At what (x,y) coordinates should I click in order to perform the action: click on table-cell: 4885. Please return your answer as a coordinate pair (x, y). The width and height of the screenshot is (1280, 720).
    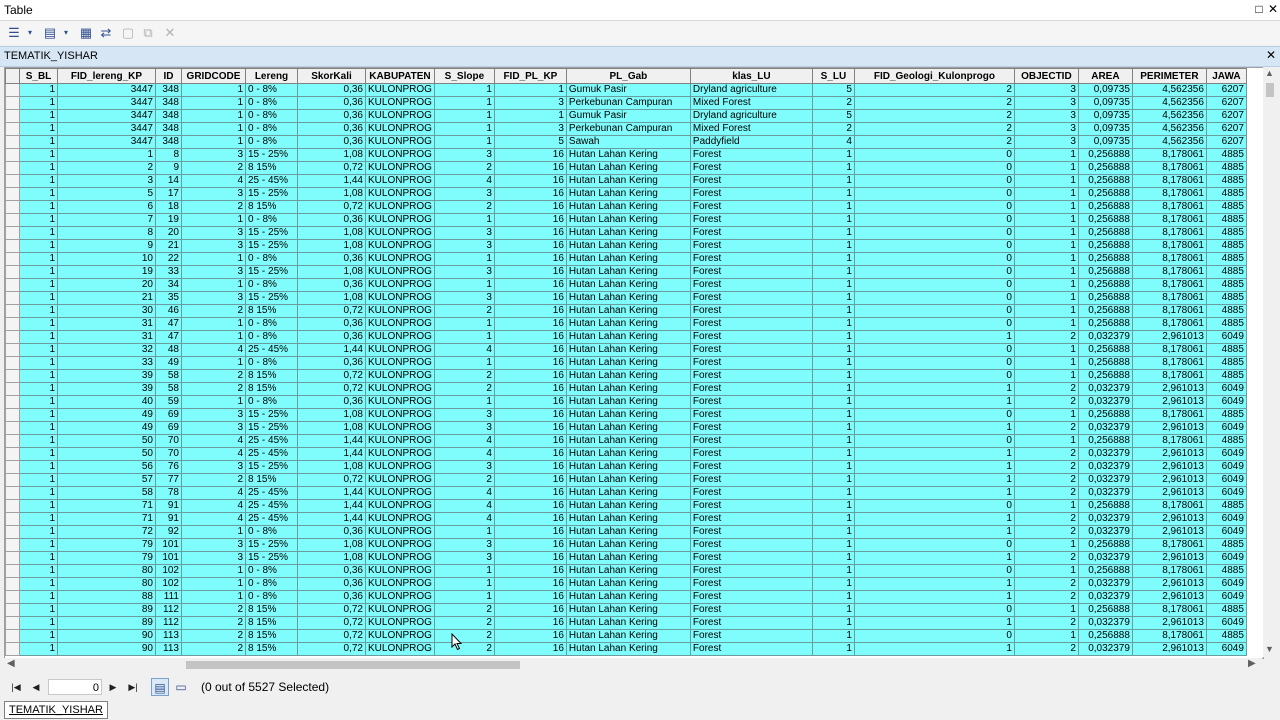
    Looking at the image, I should click on (1226, 376).